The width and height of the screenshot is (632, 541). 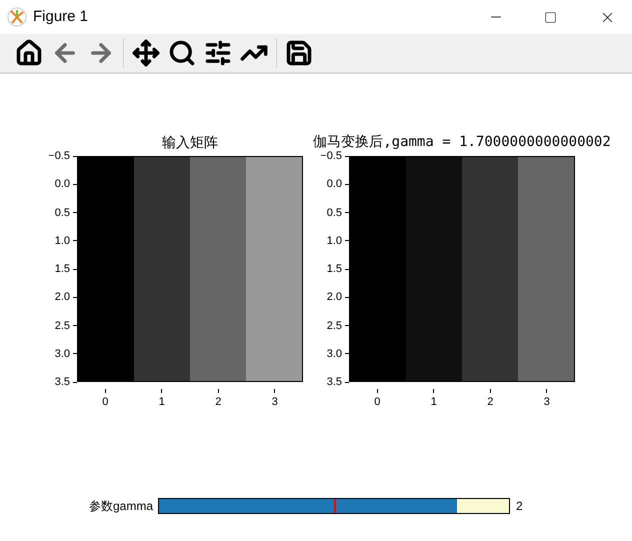 I want to click on slider-label: 参数gamma, so click(x=121, y=506).